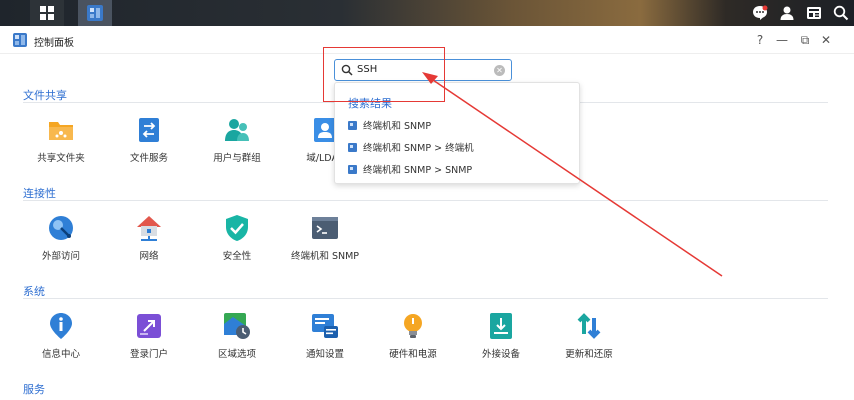  Describe the element at coordinates (589, 354) in the screenshot. I see `tile-label: 更新和还原` at that location.